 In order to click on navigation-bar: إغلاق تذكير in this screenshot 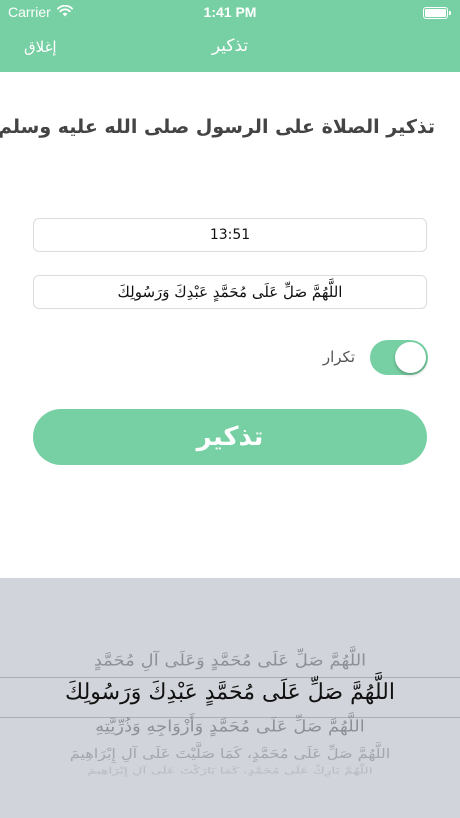, I will do `click(230, 49)`.